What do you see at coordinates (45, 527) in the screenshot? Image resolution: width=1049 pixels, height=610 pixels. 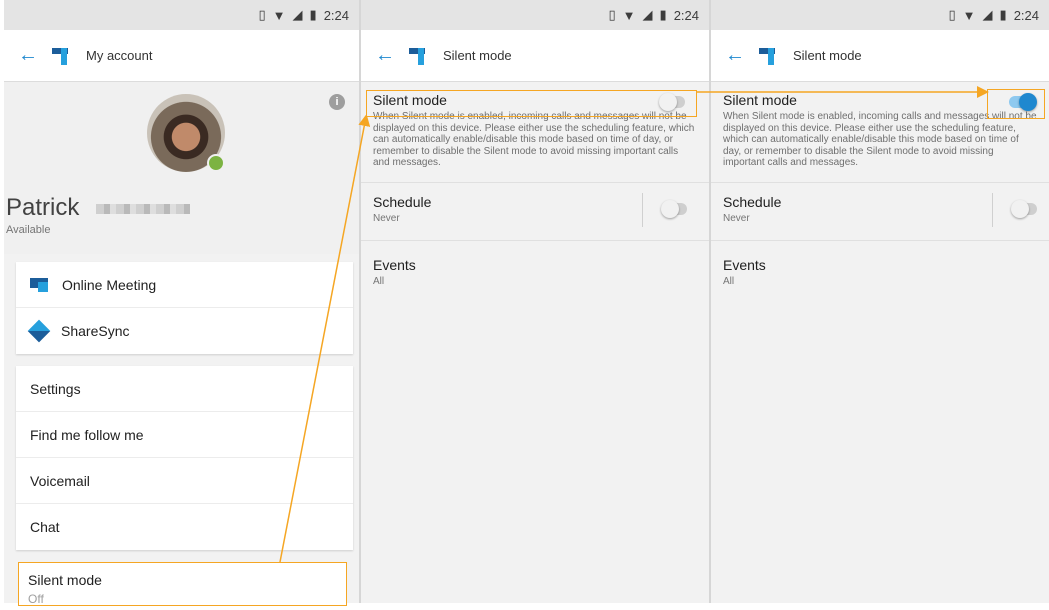 I see `chat-label: Chat` at bounding box center [45, 527].